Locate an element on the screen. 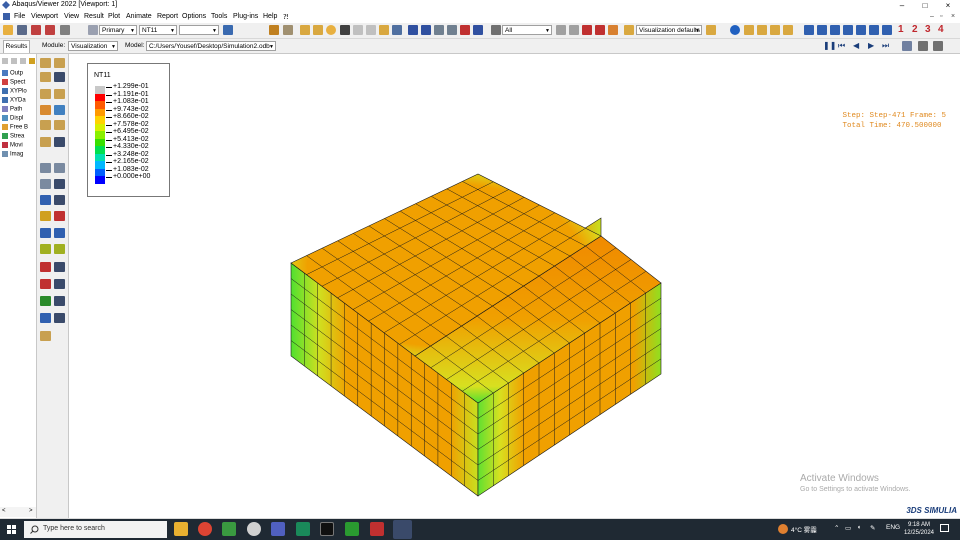 The height and width of the screenshot is (540, 960). menu-file: File is located at coordinates (19, 16).